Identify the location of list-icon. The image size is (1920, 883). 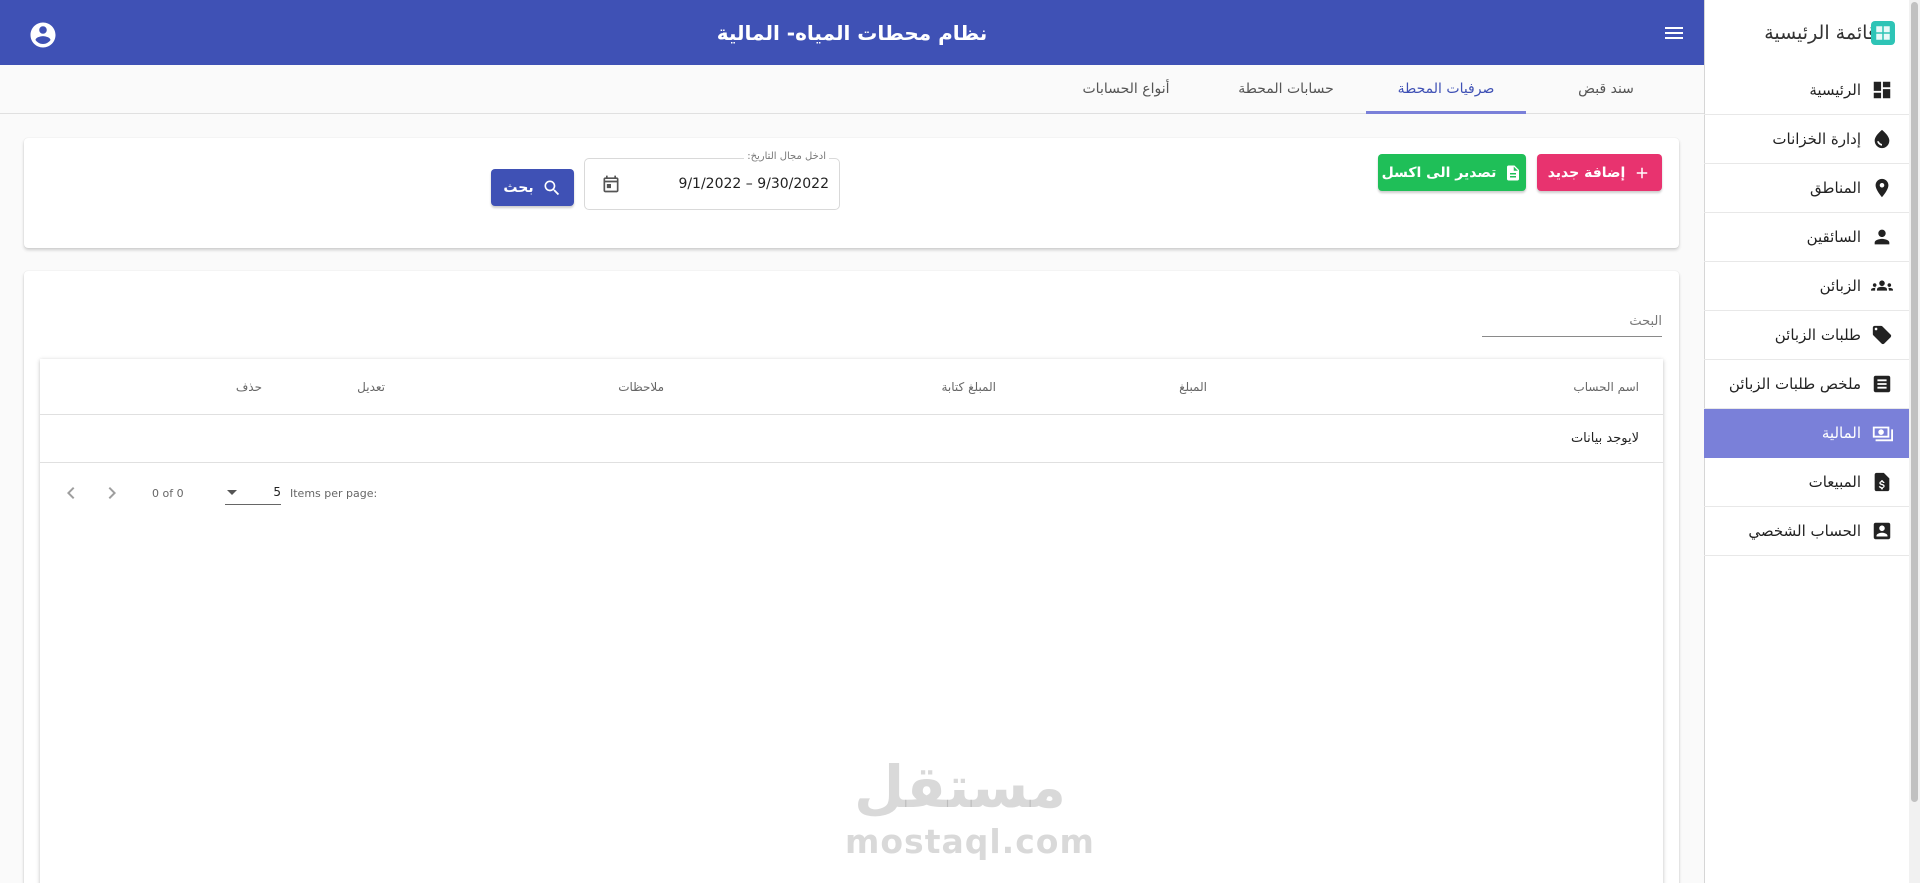
(1882, 384).